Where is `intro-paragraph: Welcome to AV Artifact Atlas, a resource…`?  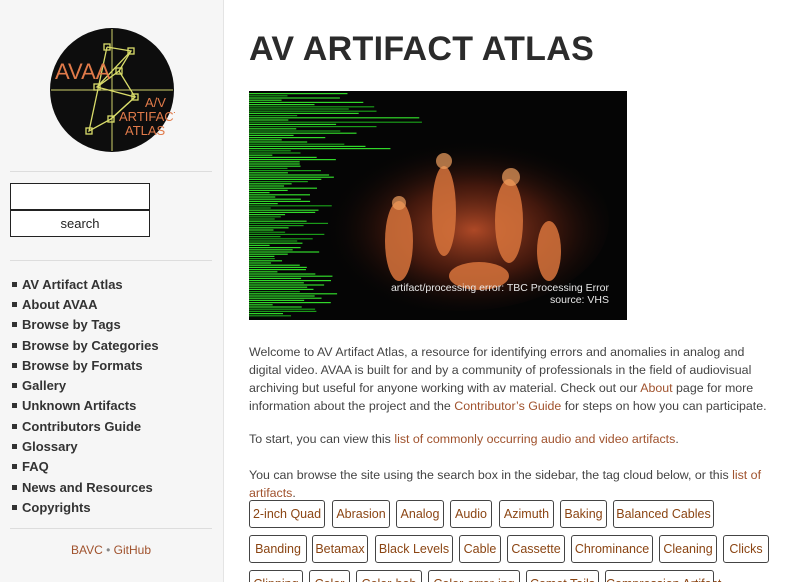
intro-paragraph: Welcome to AV Artifact Atlas, a resource… is located at coordinates (508, 379).